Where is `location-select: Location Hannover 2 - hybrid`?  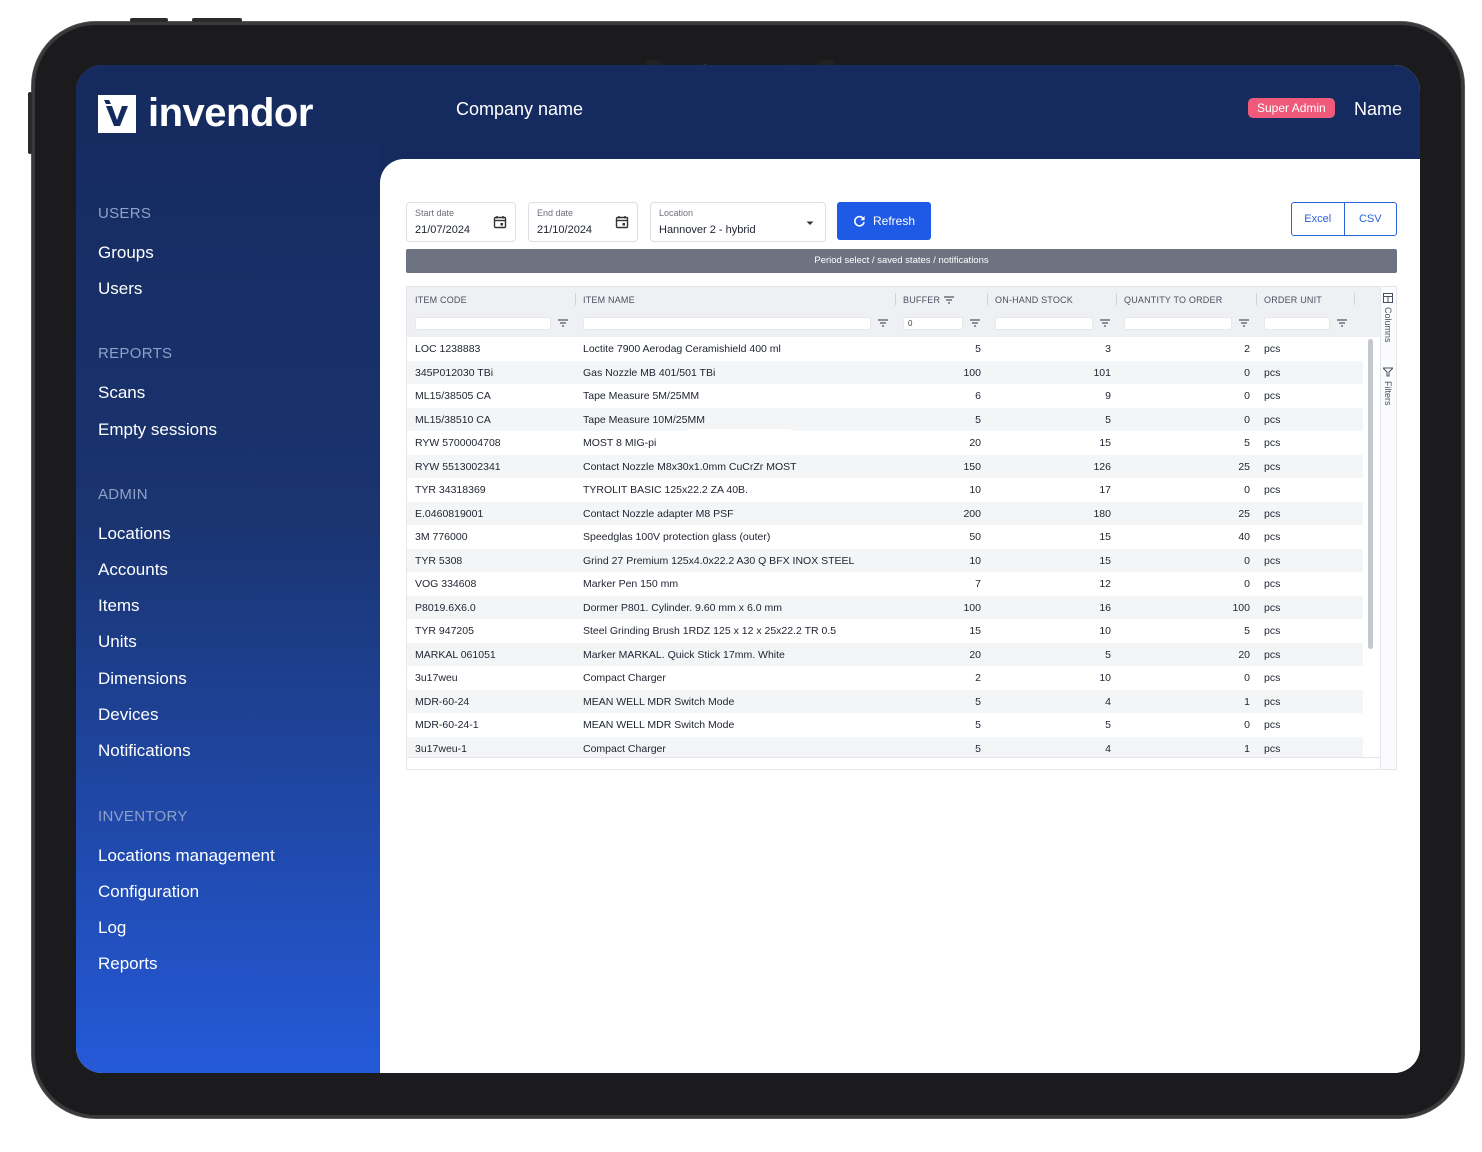
location-select: Location Hannover 2 - hybrid is located at coordinates (738, 222).